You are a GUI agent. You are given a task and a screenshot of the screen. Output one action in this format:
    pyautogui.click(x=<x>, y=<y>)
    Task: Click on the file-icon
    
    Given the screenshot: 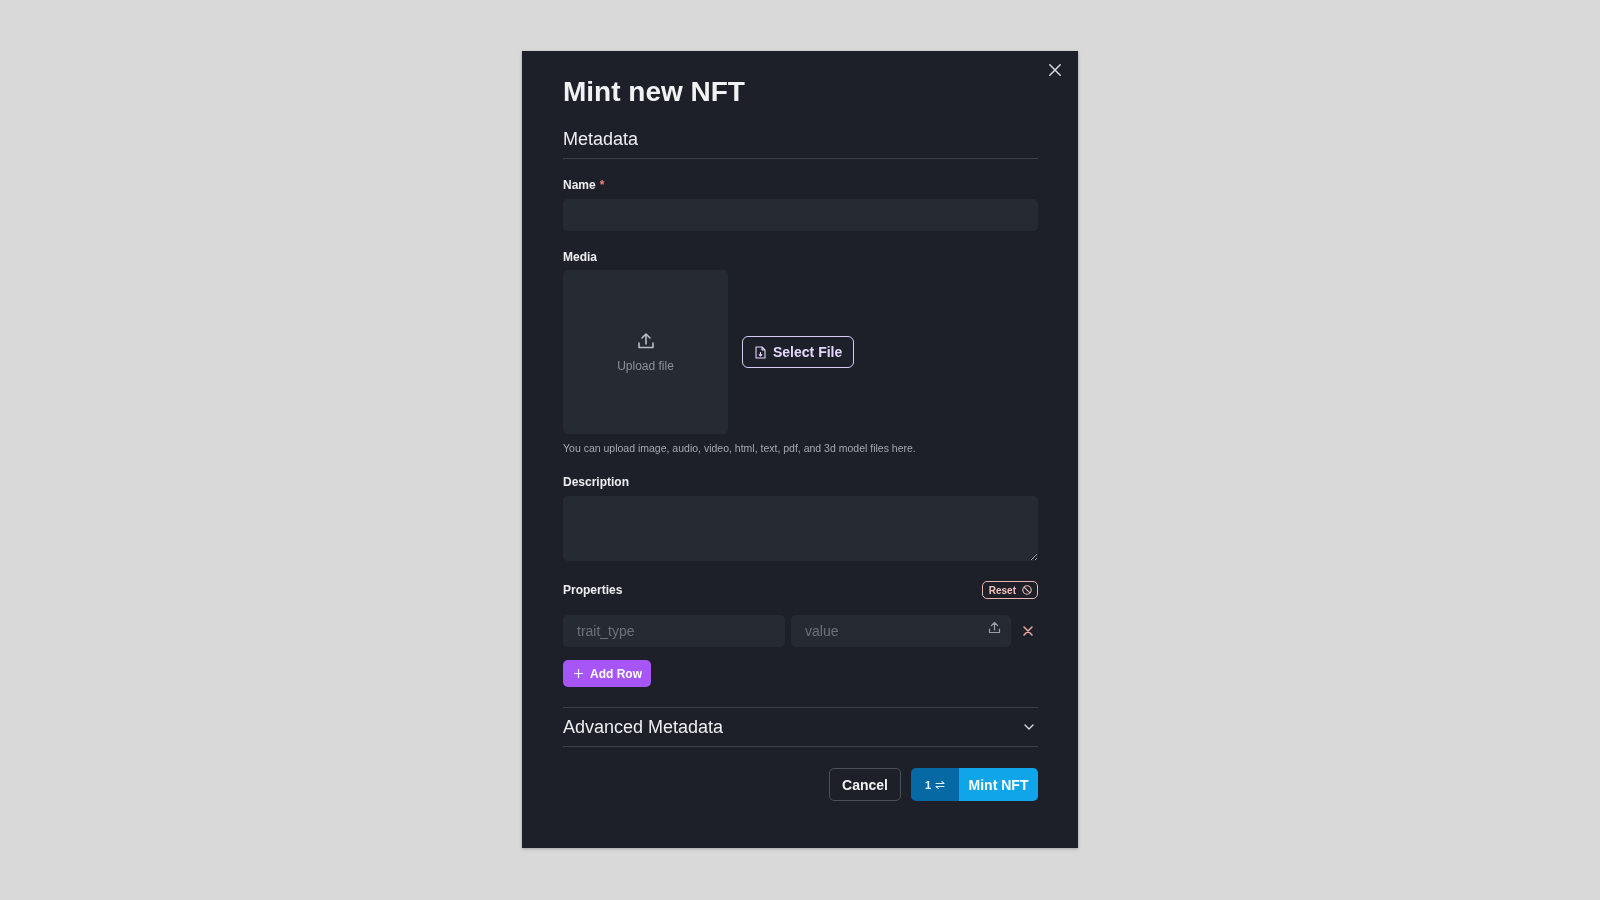 What is the action you would take?
    pyautogui.click(x=760, y=352)
    